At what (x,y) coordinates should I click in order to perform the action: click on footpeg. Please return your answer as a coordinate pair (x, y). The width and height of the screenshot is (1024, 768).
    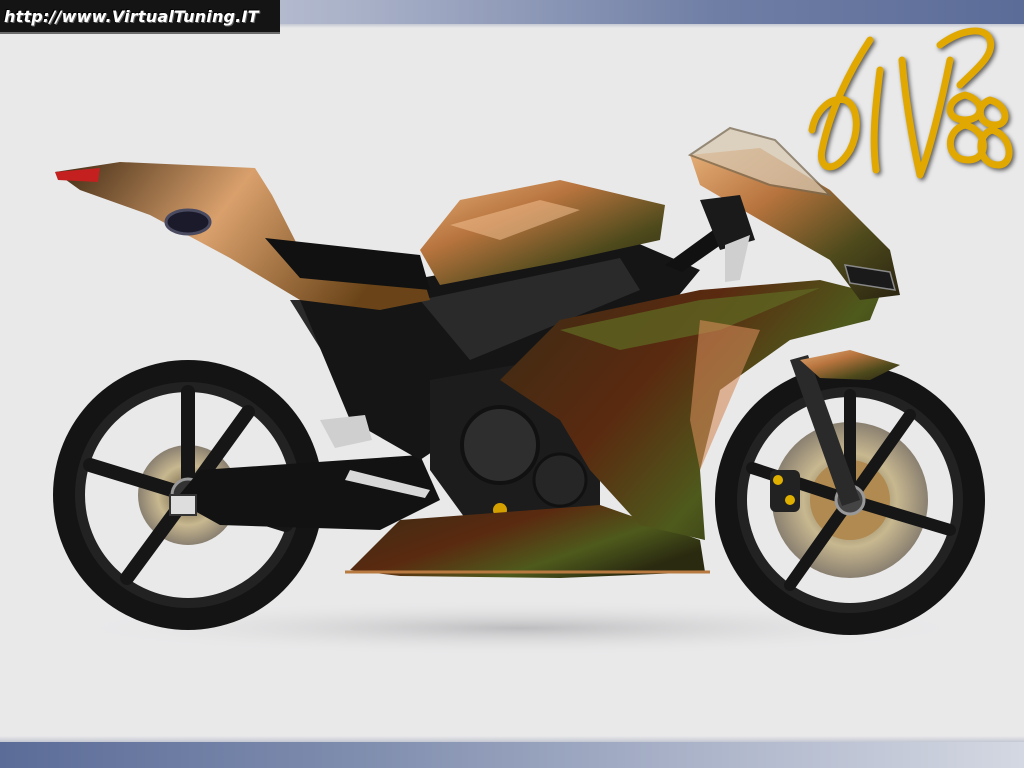
    Looking at the image, I should click on (346, 431).